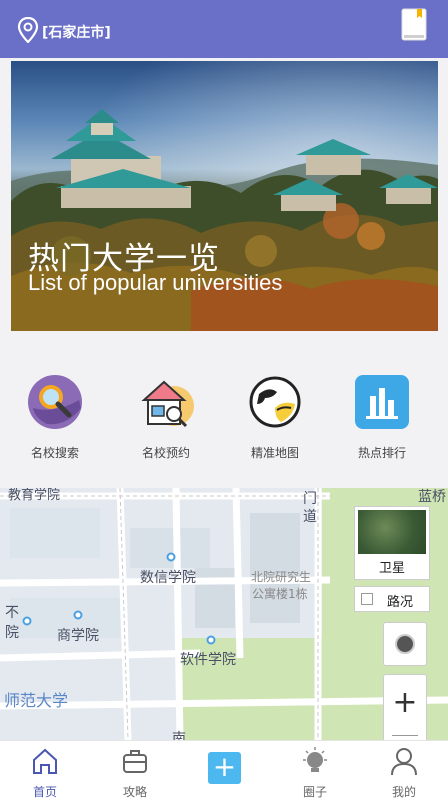 Image resolution: width=448 pixels, height=805 pixels. What do you see at coordinates (315, 773) in the screenshot?
I see `tab-circle: 圈子` at bounding box center [315, 773].